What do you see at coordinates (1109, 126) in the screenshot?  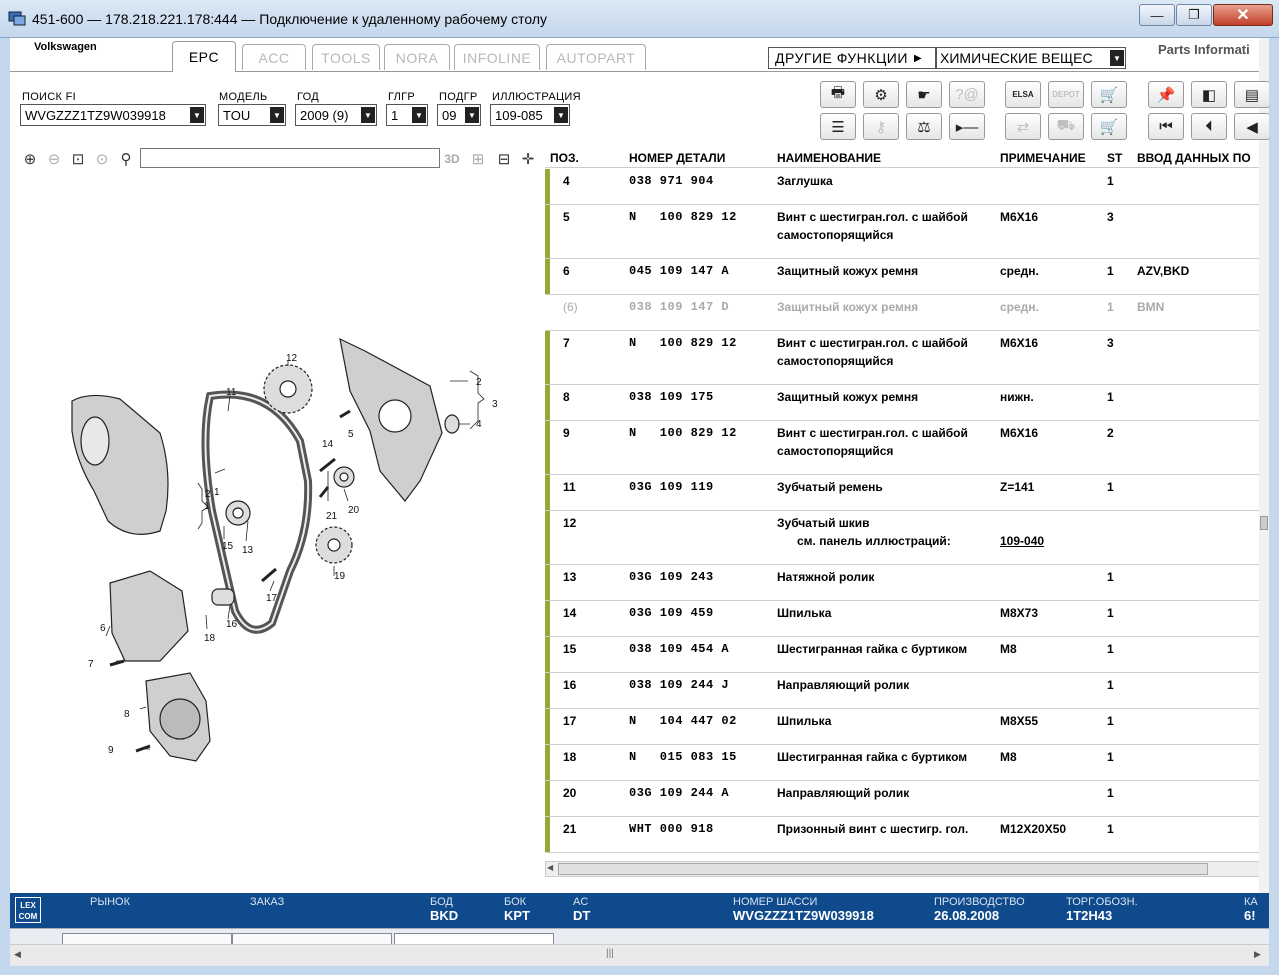 I see `cart-add-button: 🛒` at bounding box center [1109, 126].